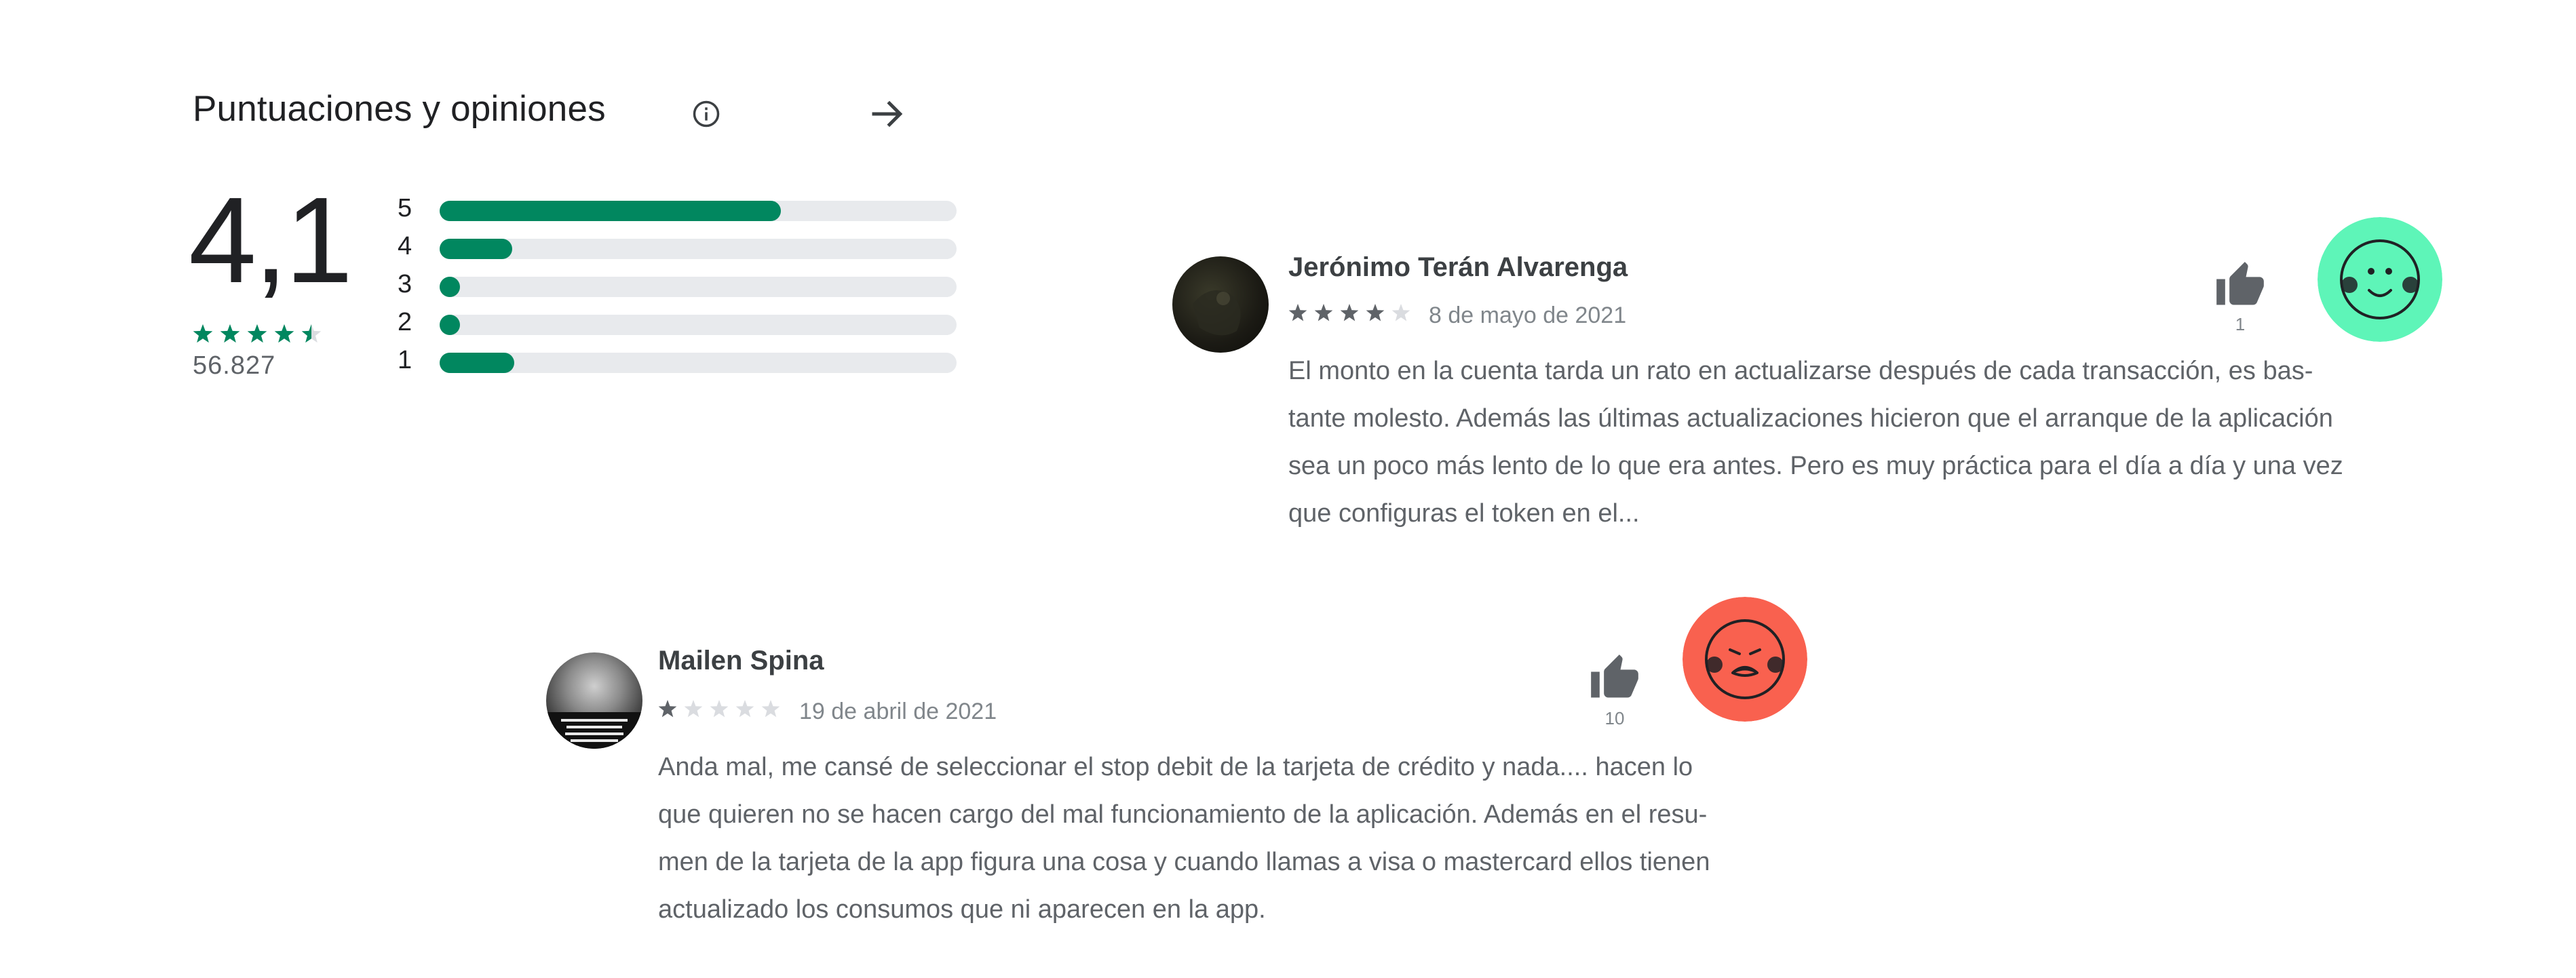 Image resolution: width=2576 pixels, height=978 pixels. What do you see at coordinates (706, 114) in the screenshot?
I see `info-icon` at bounding box center [706, 114].